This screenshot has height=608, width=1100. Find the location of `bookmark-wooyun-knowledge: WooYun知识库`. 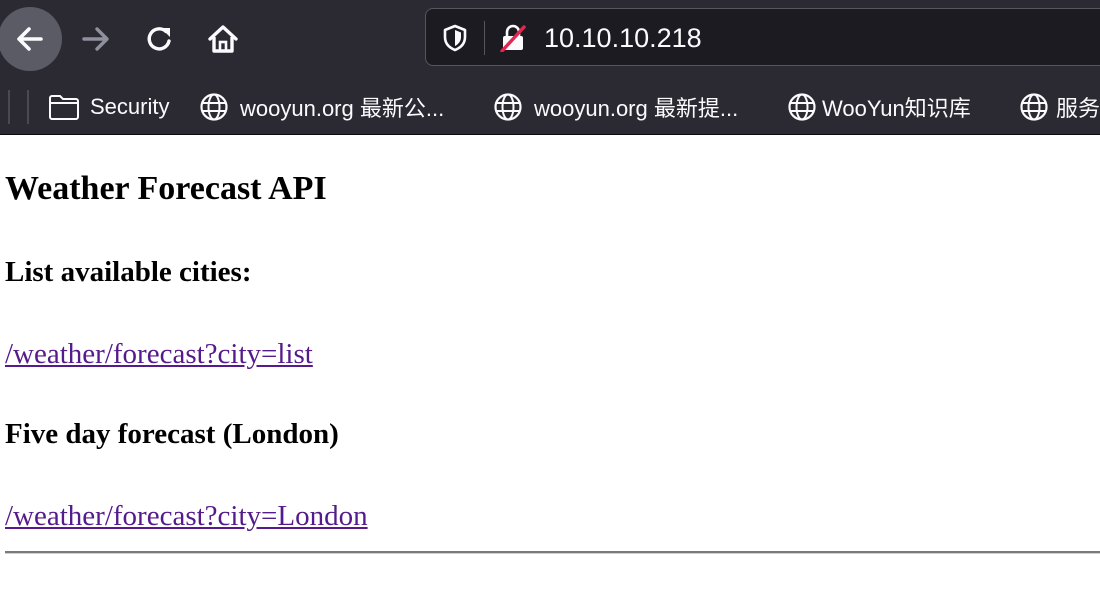

bookmark-wooyun-knowledge: WooYun知识库 is located at coordinates (878, 107).